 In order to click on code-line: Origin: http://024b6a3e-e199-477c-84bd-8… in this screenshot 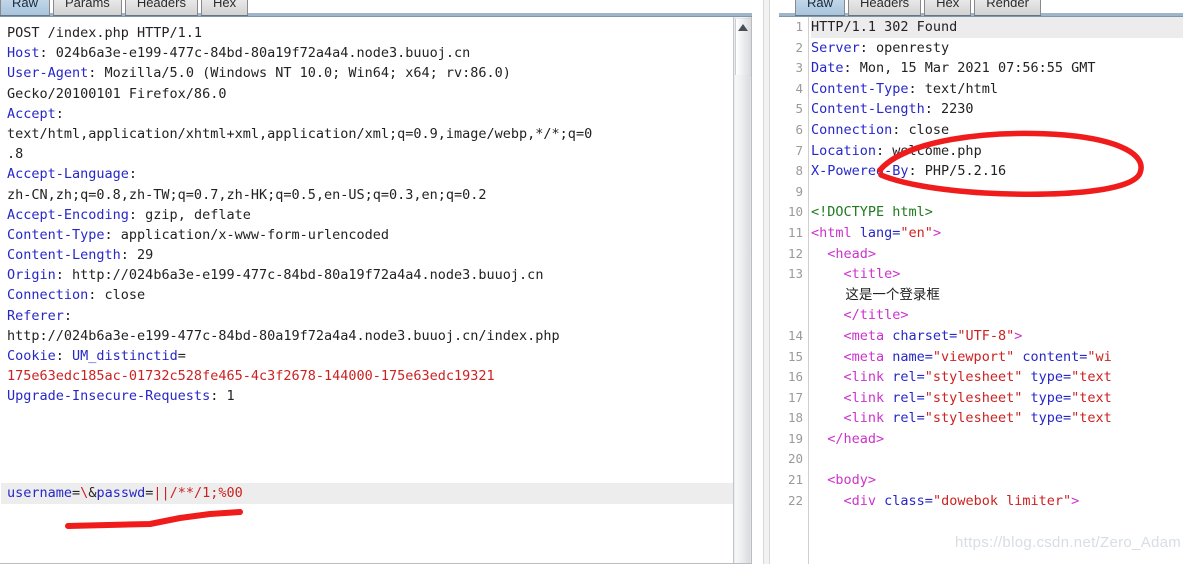, I will do `click(379, 275)`.